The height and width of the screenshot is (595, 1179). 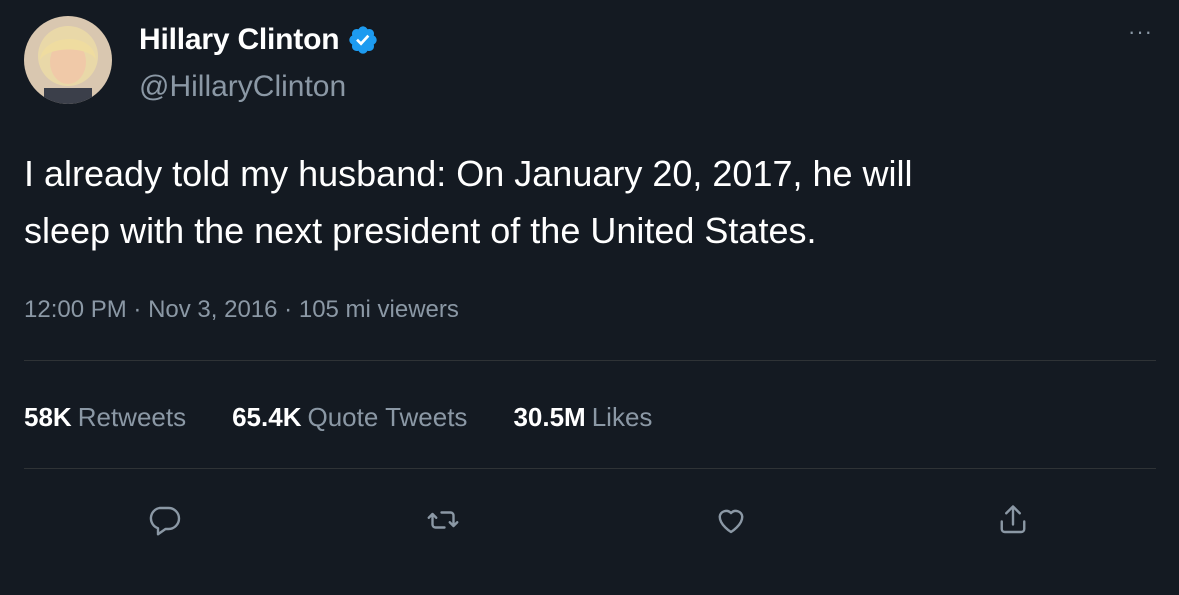 What do you see at coordinates (75, 309) in the screenshot?
I see `tweet-time: 12:00 PM` at bounding box center [75, 309].